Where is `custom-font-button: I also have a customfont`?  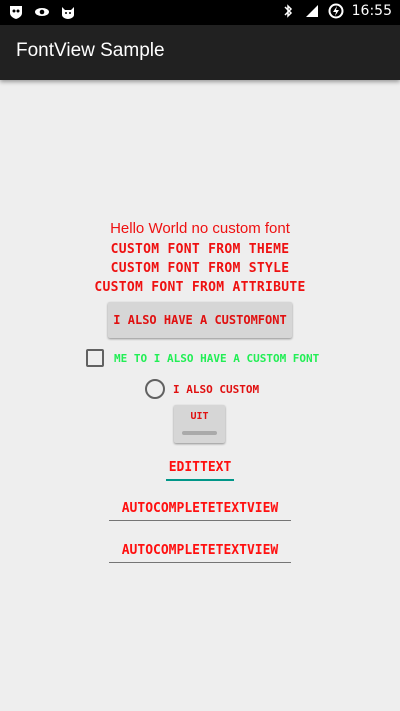
custom-font-button: I also have a customfont is located at coordinates (200, 320).